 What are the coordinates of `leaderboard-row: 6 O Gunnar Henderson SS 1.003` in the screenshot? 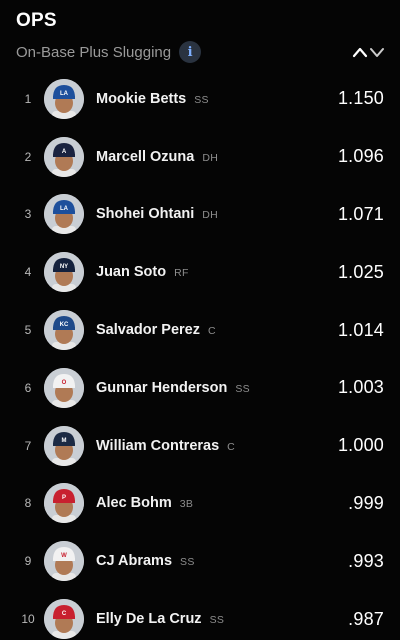 It's located at (200, 388).